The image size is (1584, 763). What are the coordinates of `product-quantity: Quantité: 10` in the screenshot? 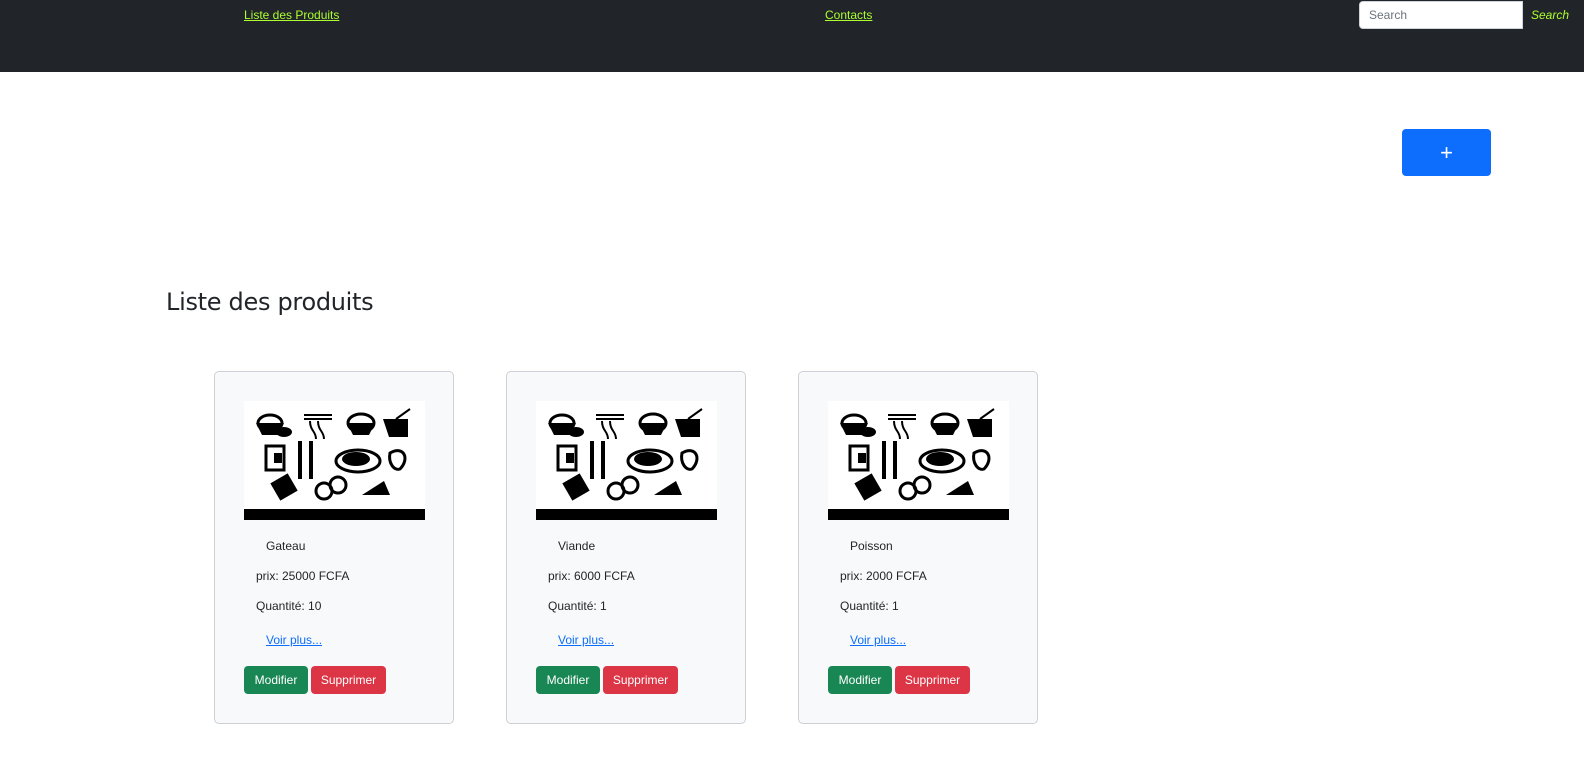 It's located at (289, 606).